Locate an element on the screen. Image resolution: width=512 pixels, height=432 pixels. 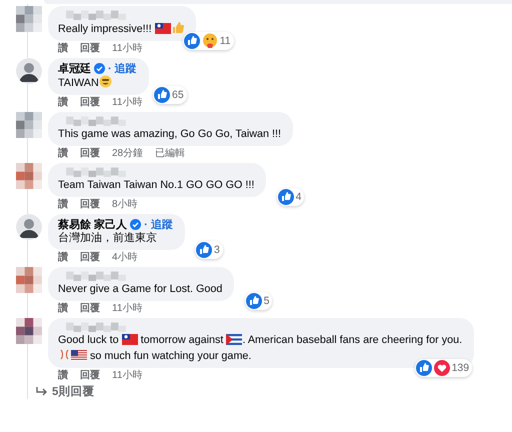
comment-text: Team Taiwan Taiwan No.1 GO GO GO !!! is located at coordinates (156, 185).